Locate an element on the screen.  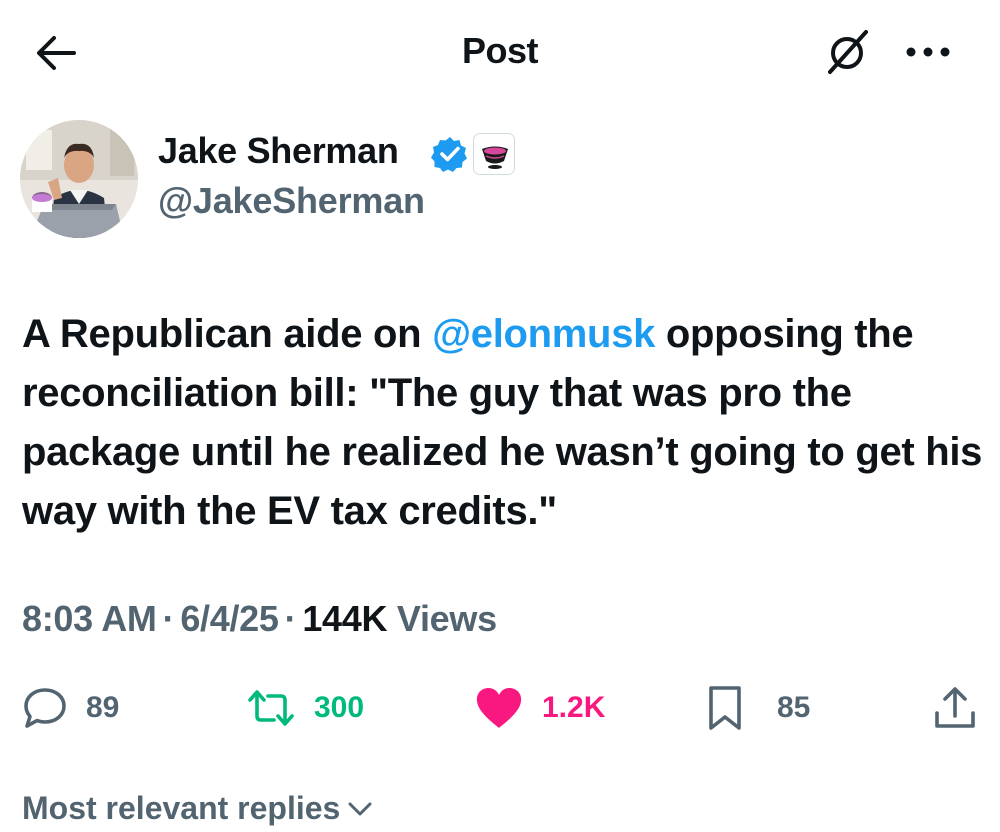
reply-count: 89 is located at coordinates (103, 707).